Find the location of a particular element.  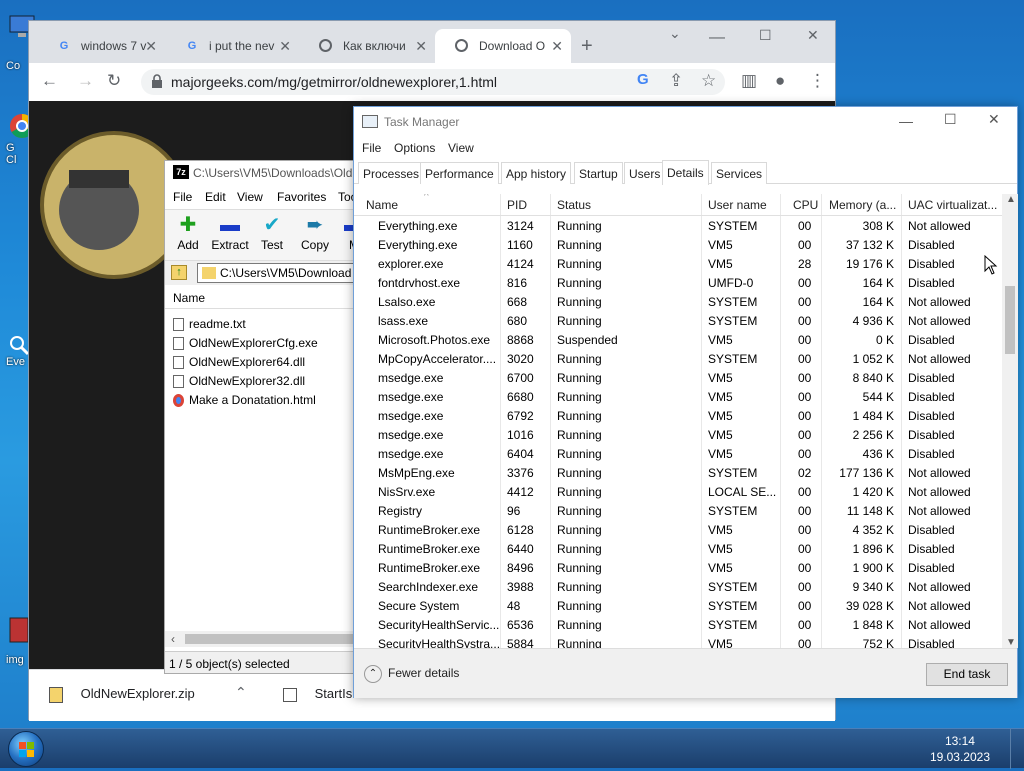

column-header-username: User name is located at coordinates (737, 205).